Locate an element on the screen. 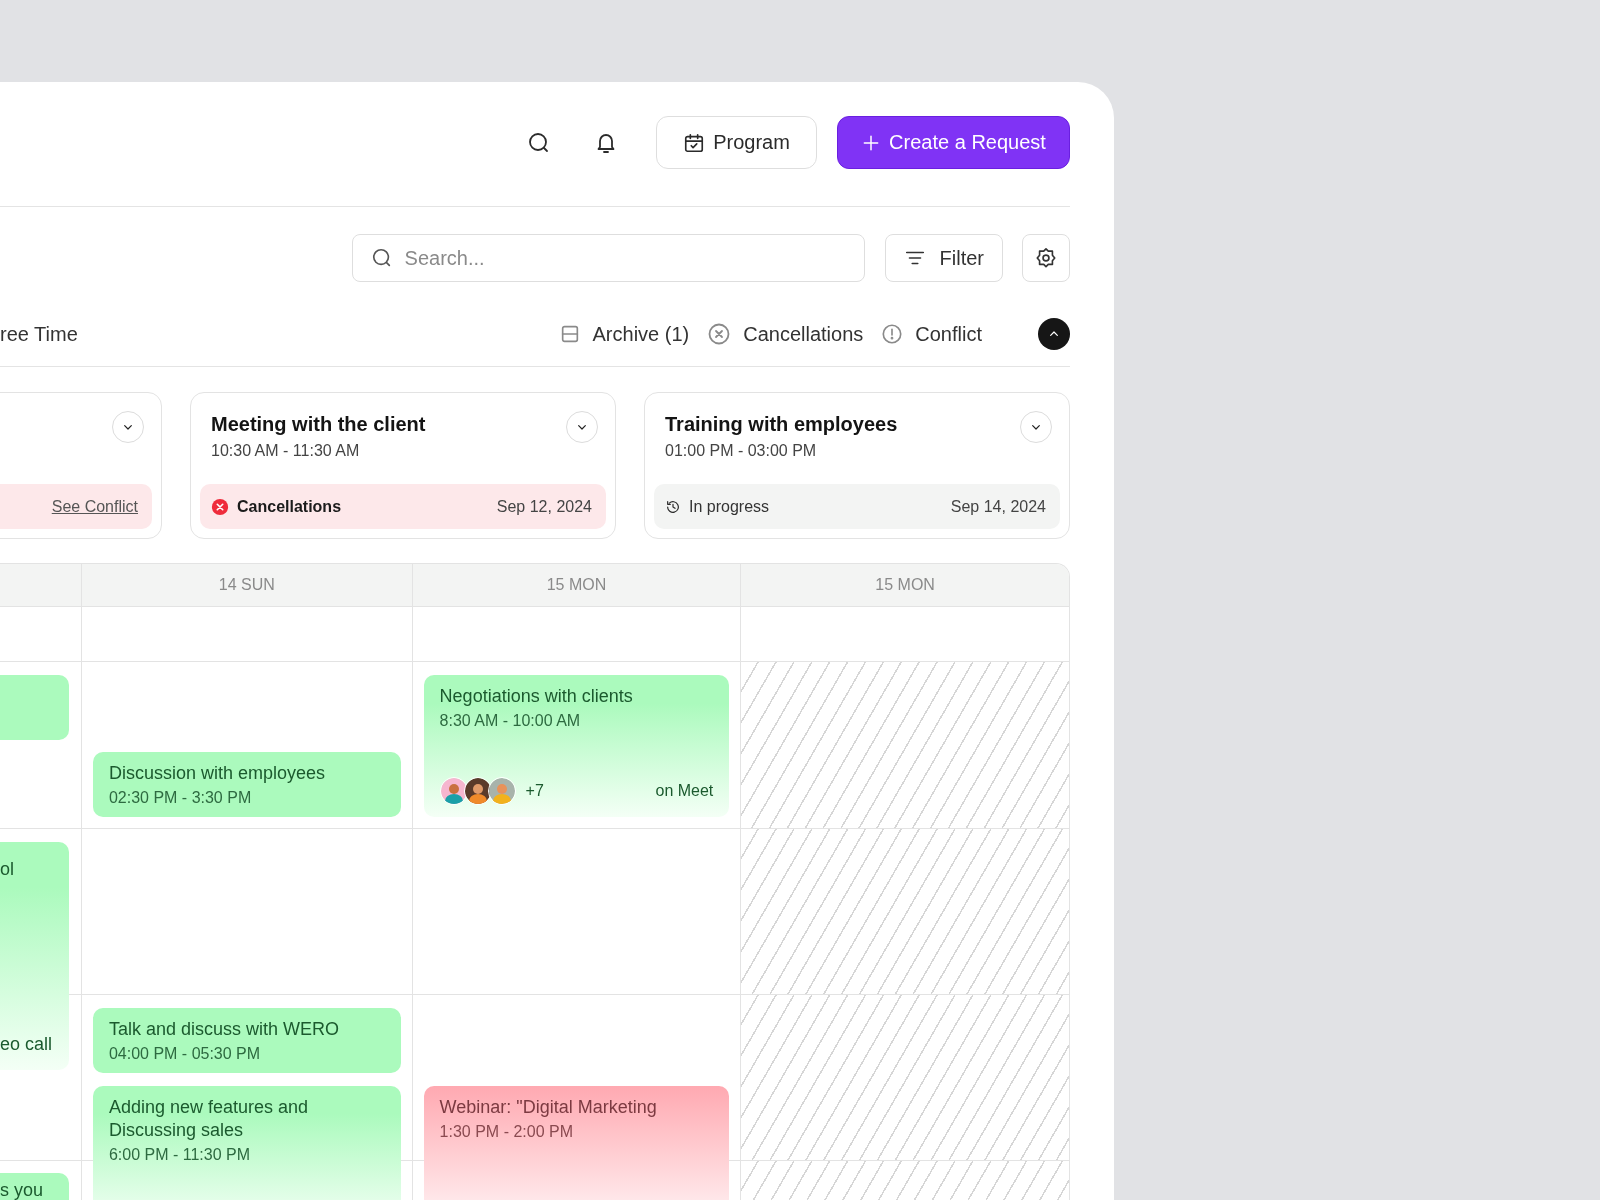 This screenshot has width=1600, height=1200. card-title: Meeting with the client is located at coordinates (318, 424).